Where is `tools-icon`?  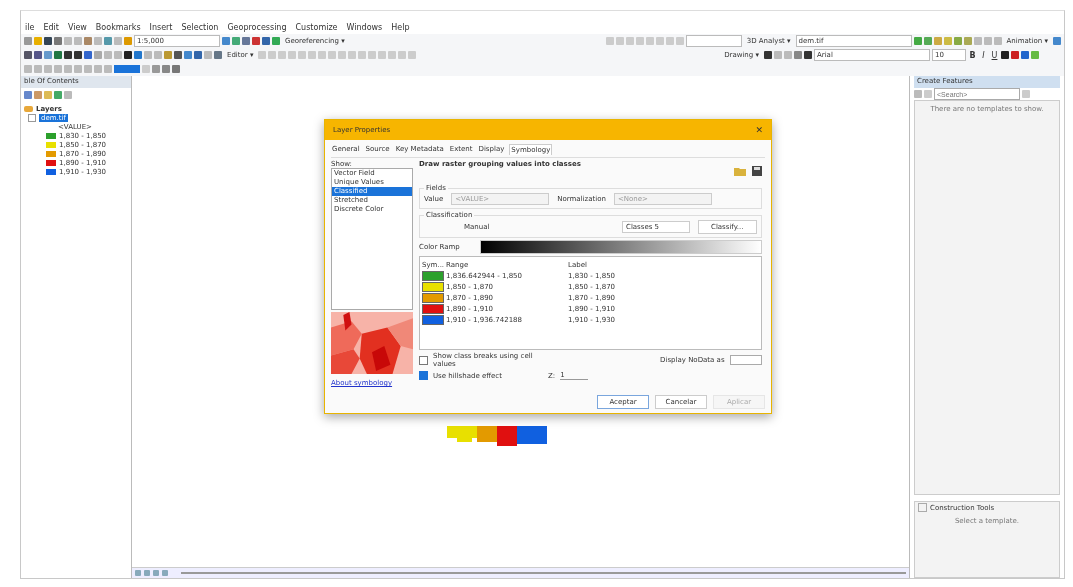 tools-icon is located at coordinates (922, 507).